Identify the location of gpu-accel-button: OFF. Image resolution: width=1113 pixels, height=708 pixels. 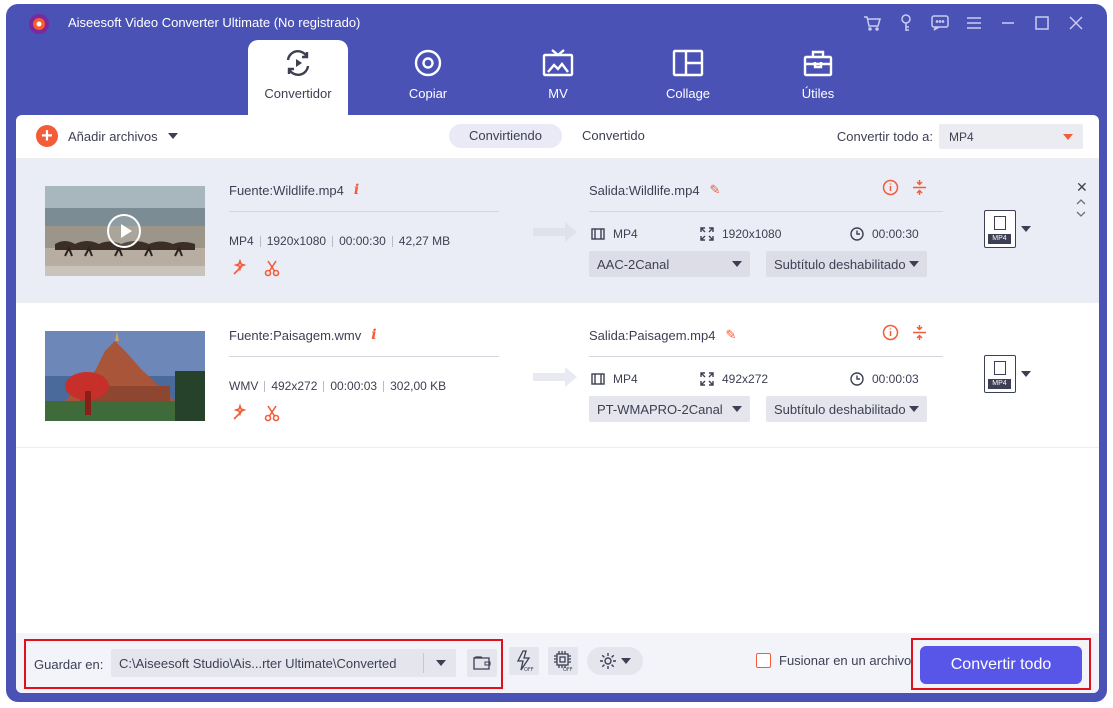
(563, 661).